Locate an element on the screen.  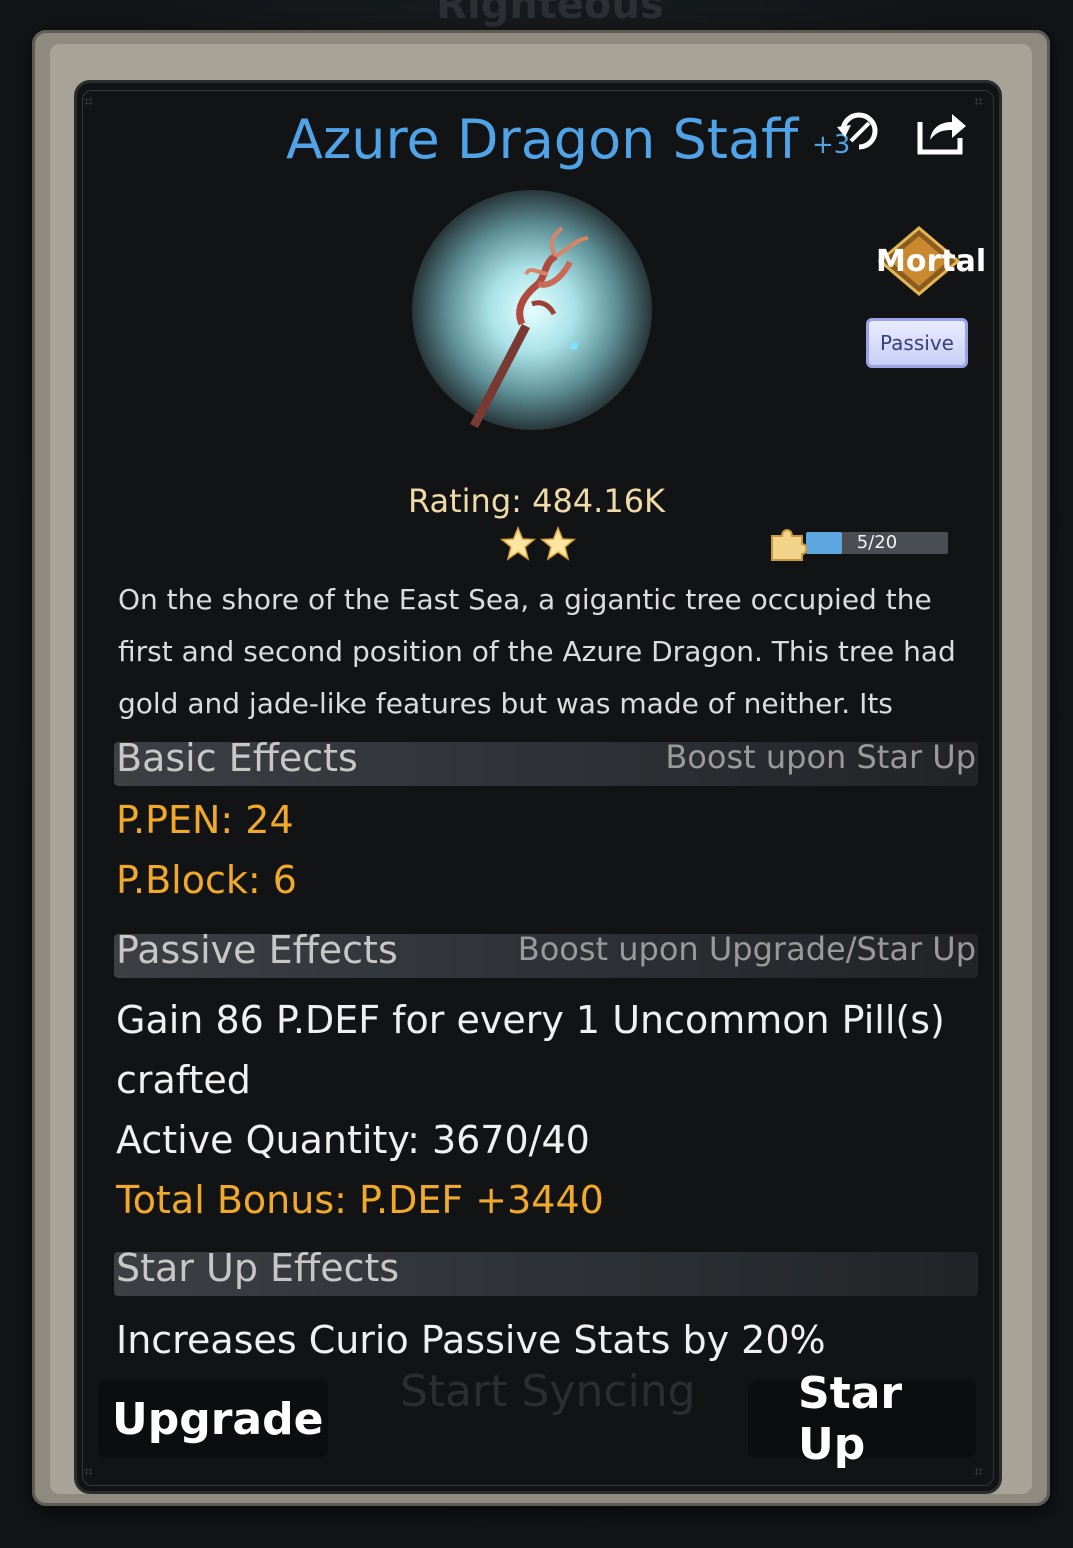
background-window-title: Righteous Treasure is located at coordinates (550, 37).